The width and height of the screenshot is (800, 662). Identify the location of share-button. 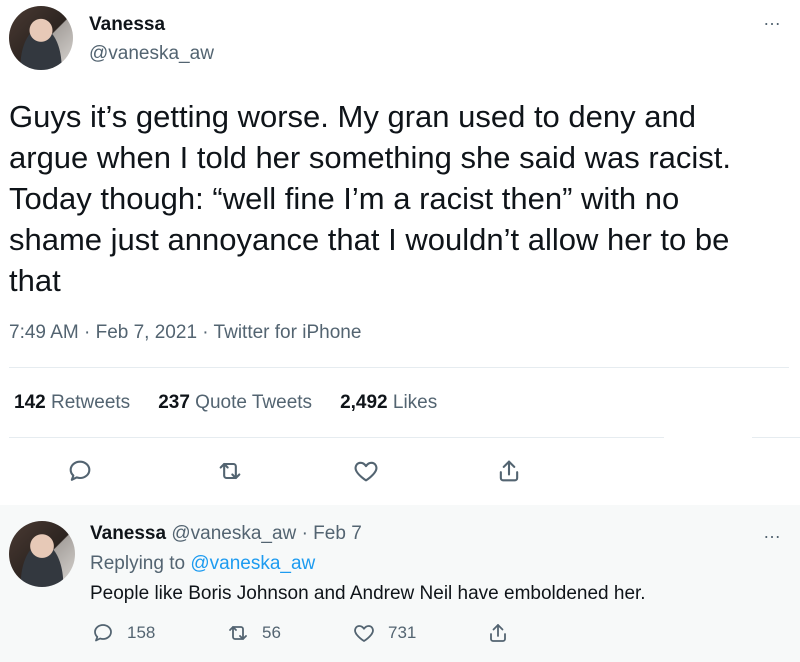
(509, 471).